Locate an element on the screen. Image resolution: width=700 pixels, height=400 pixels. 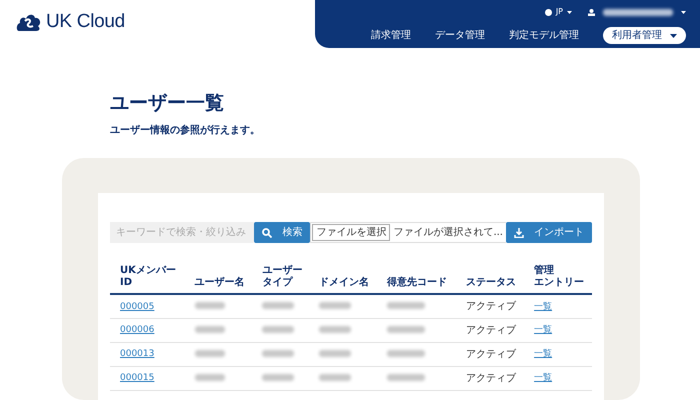
import-button: インポート is located at coordinates (549, 232).